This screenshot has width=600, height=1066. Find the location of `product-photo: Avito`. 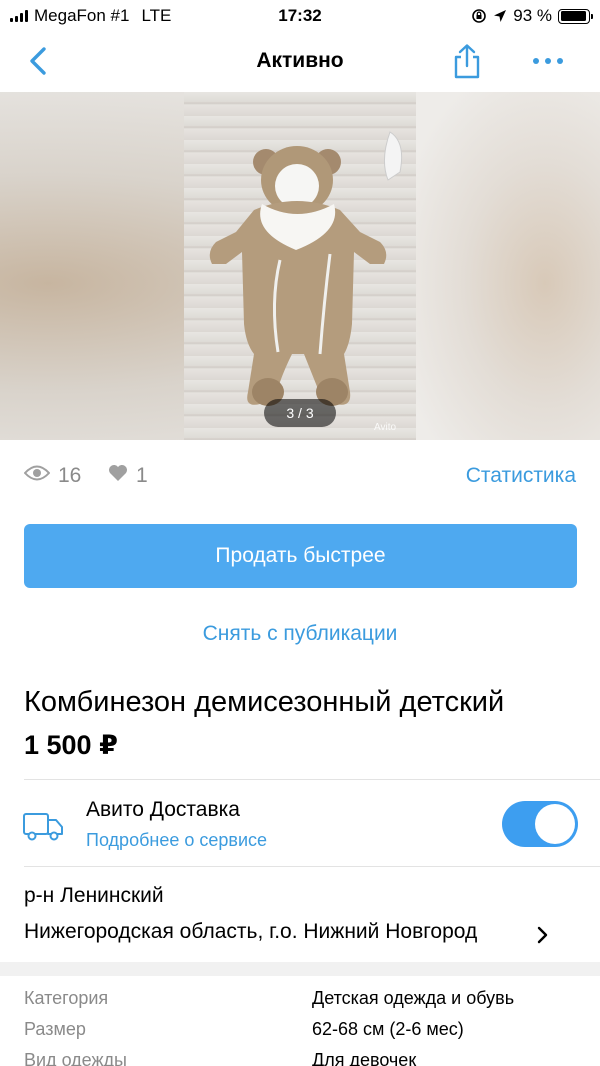

product-photo: Avito is located at coordinates (300, 266).